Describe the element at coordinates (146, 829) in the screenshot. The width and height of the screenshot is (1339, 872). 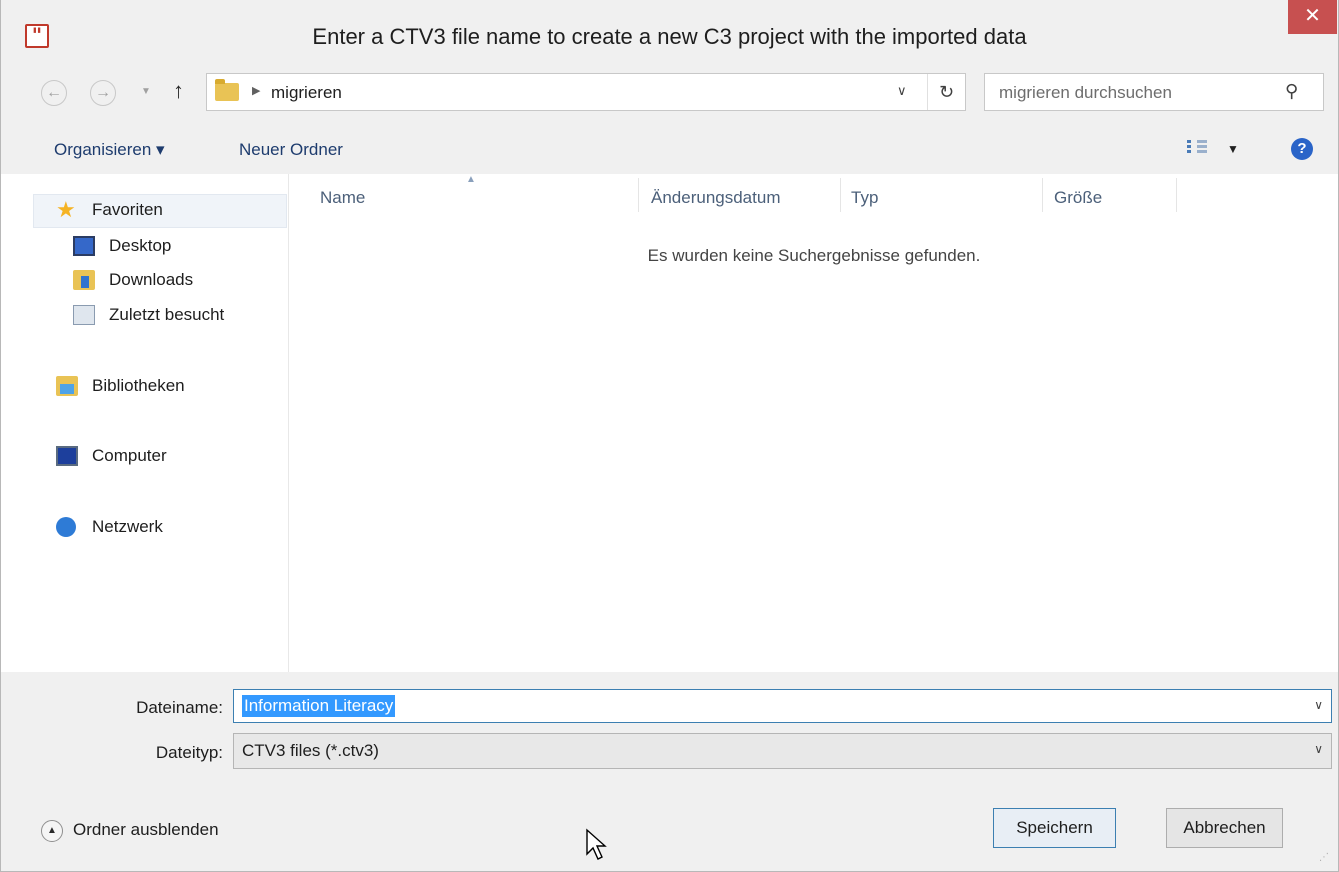
I see `hide-folders-label: Ordner ausblenden` at that location.